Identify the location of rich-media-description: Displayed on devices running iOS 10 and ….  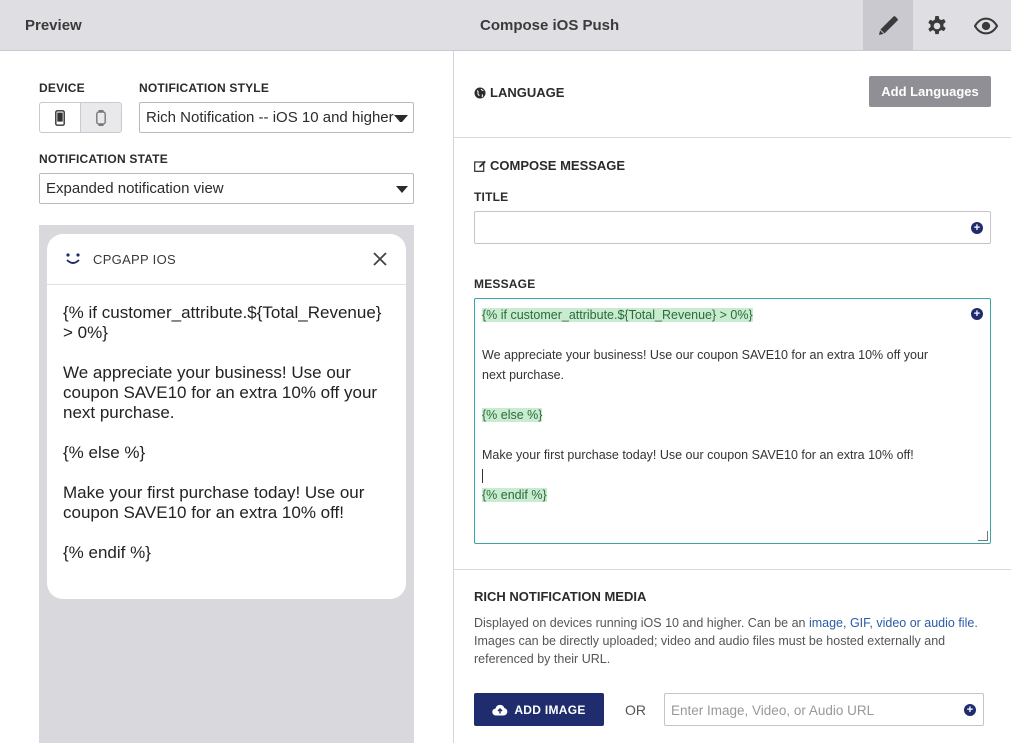
(734, 641).